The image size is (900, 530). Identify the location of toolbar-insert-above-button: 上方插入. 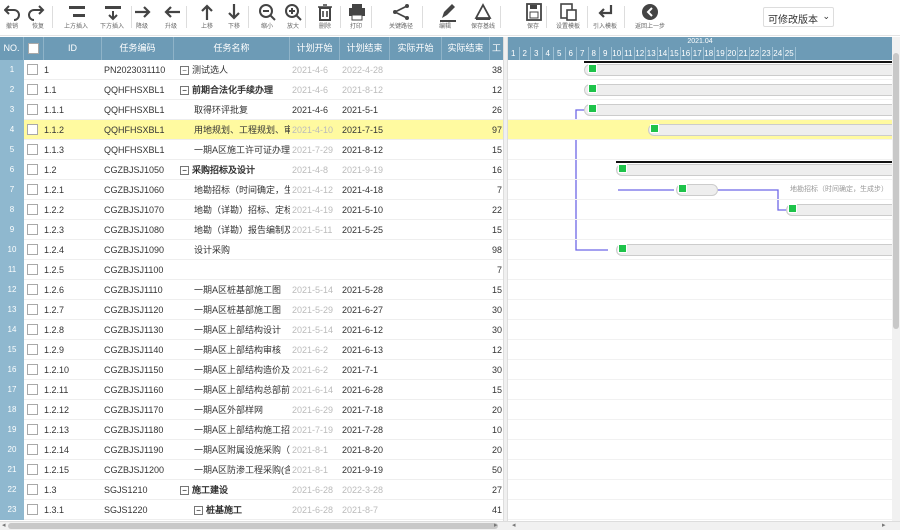
(76, 18).